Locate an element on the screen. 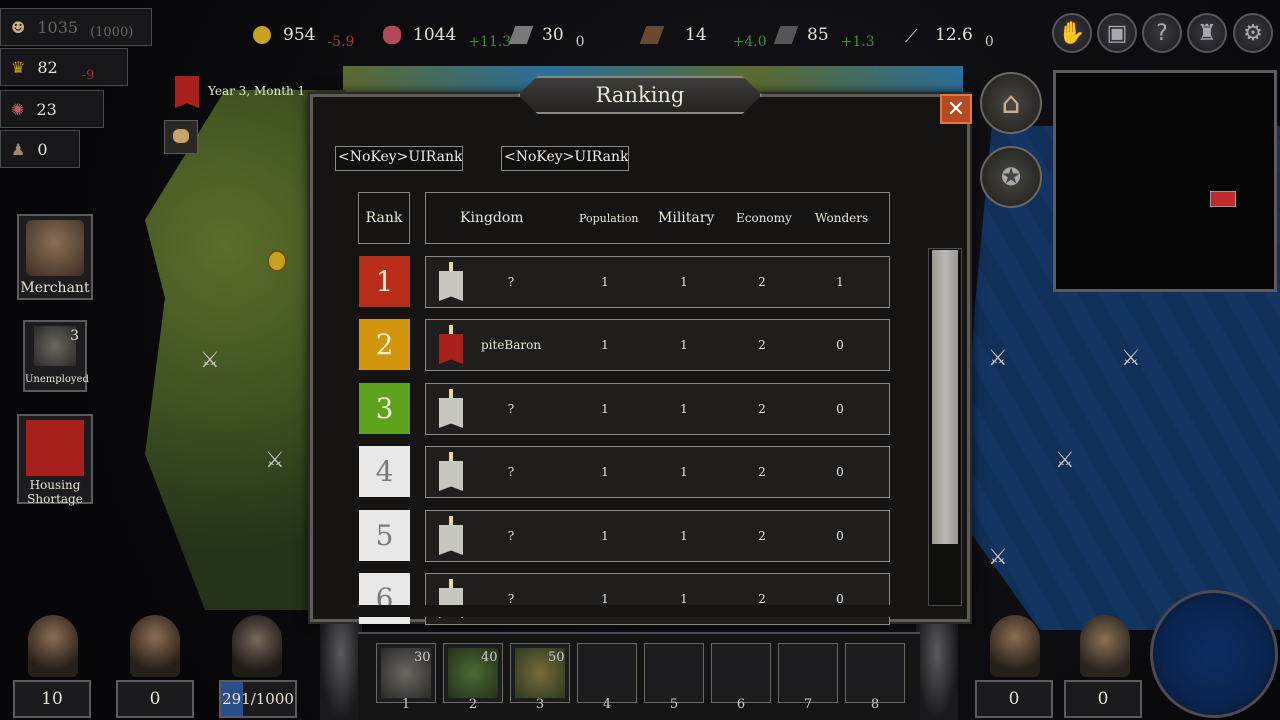 The height and width of the screenshot is (720, 1280). ranking-tab-1: <NoKey>UIRankin is located at coordinates (399, 158).